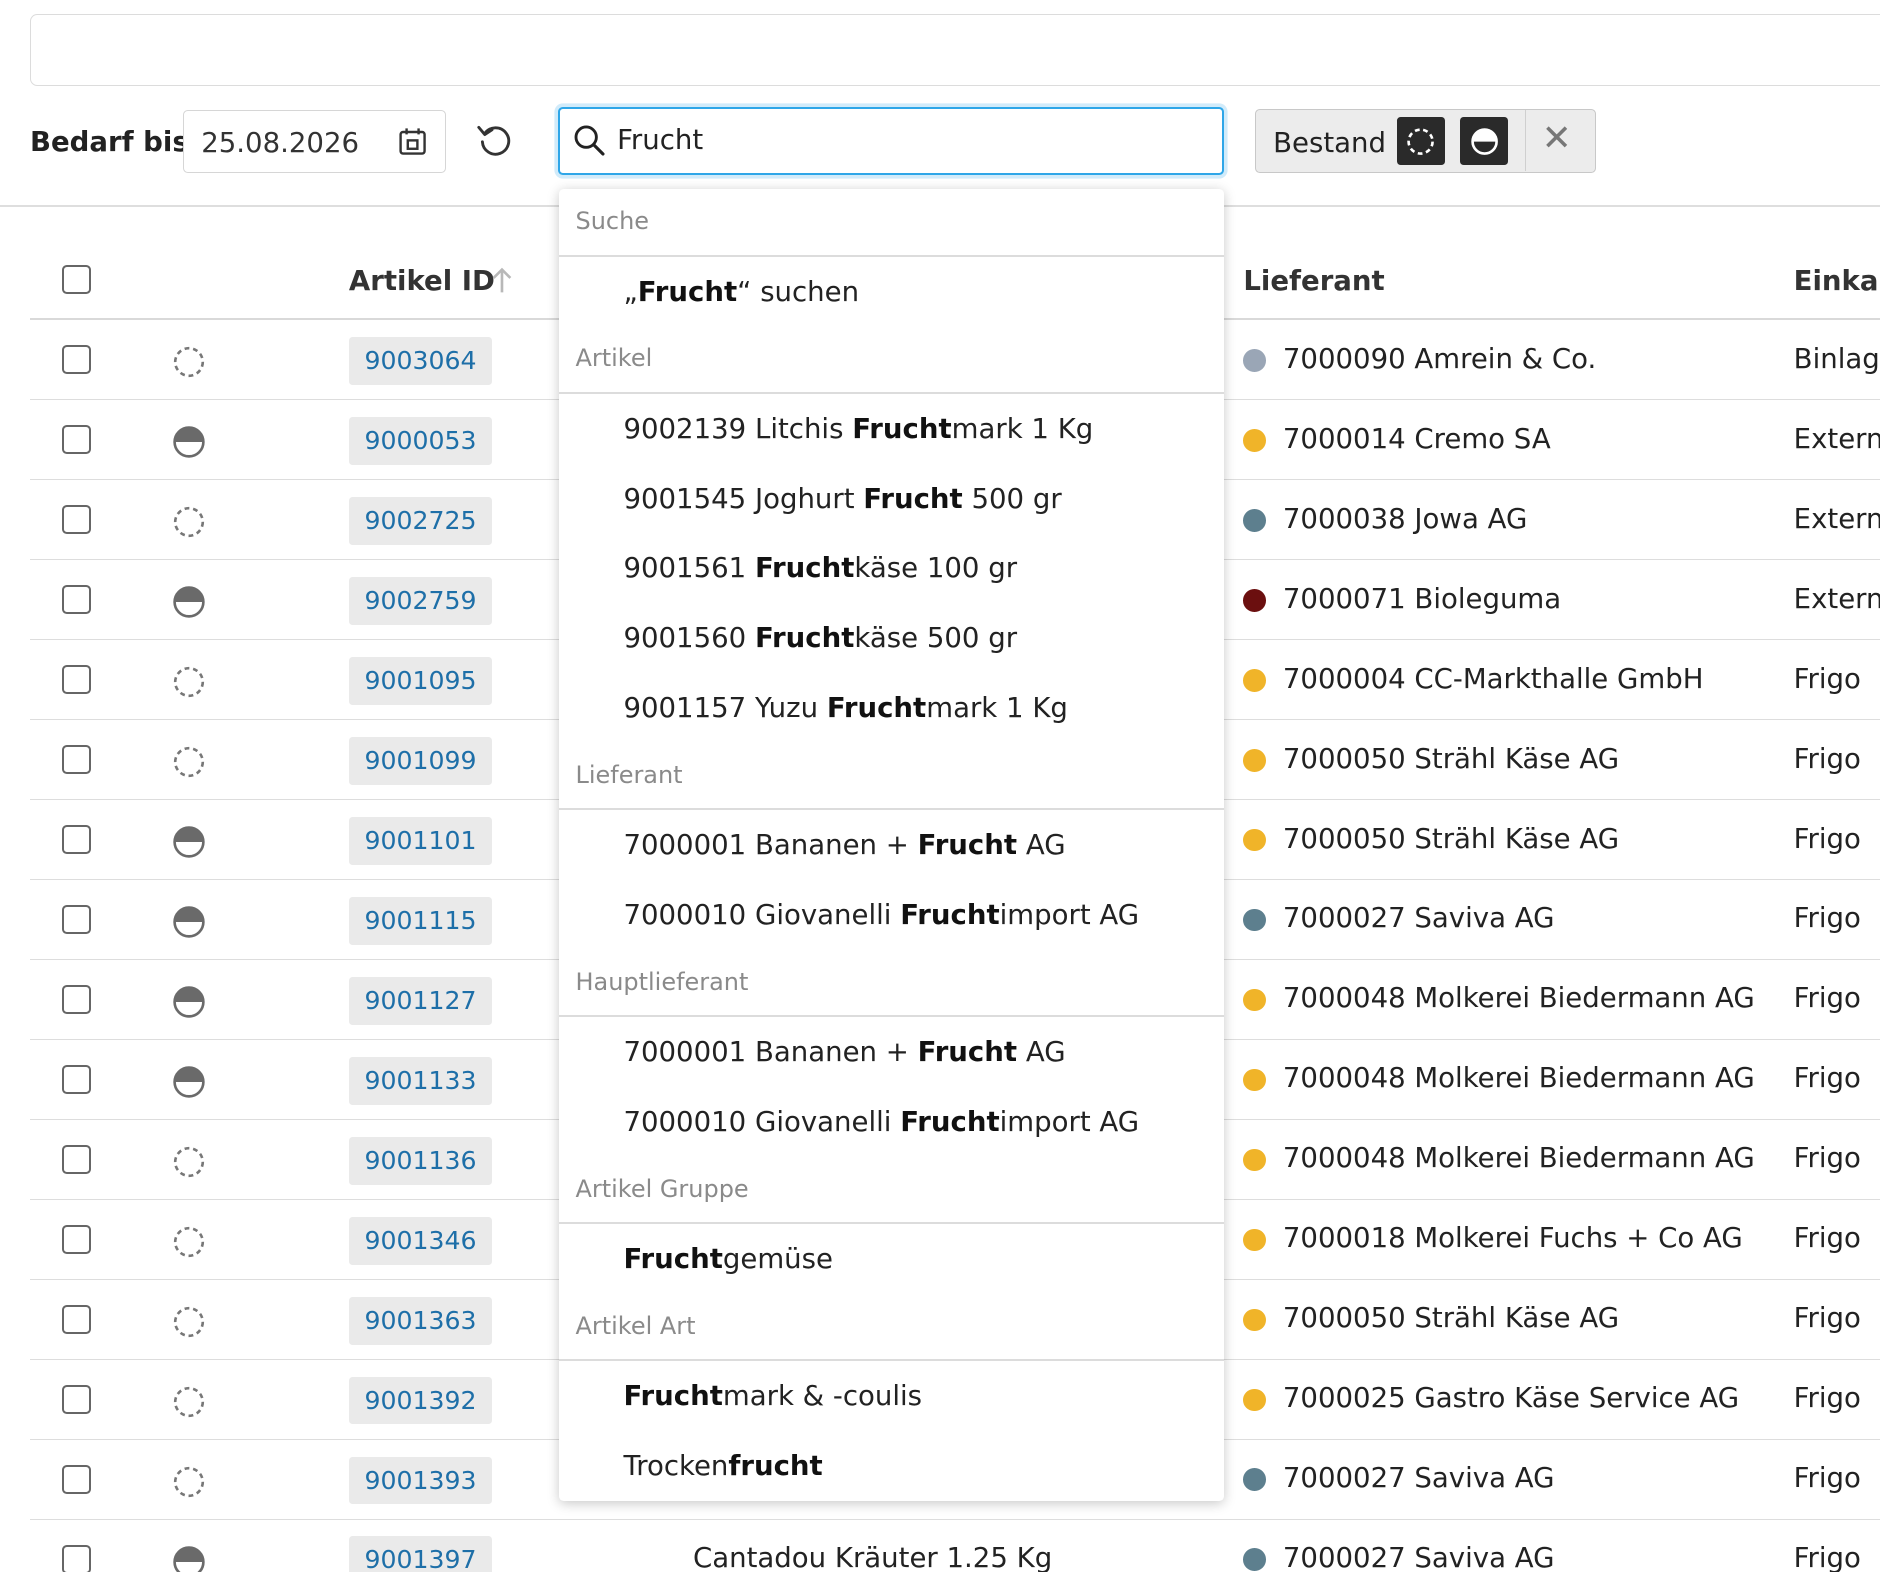 Image resolution: width=1880 pixels, height=1572 pixels. Describe the element at coordinates (1525, 141) in the screenshot. I see `bestand-divider` at that location.